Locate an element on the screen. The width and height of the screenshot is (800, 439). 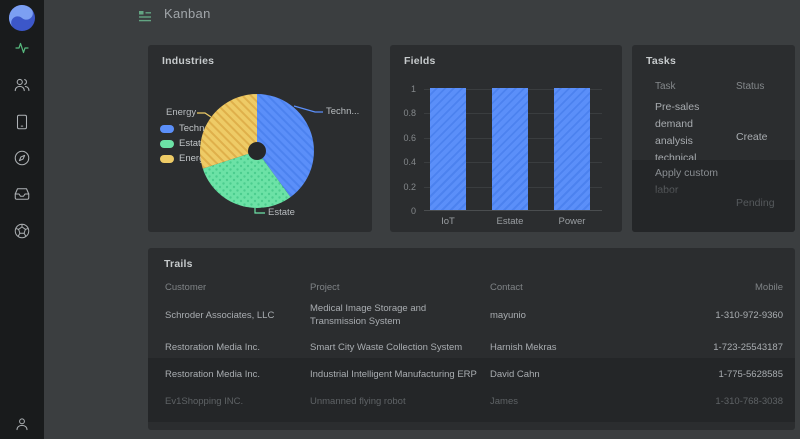
cell-mobile: 1-310-768-3038 is located at coordinates (749, 401).